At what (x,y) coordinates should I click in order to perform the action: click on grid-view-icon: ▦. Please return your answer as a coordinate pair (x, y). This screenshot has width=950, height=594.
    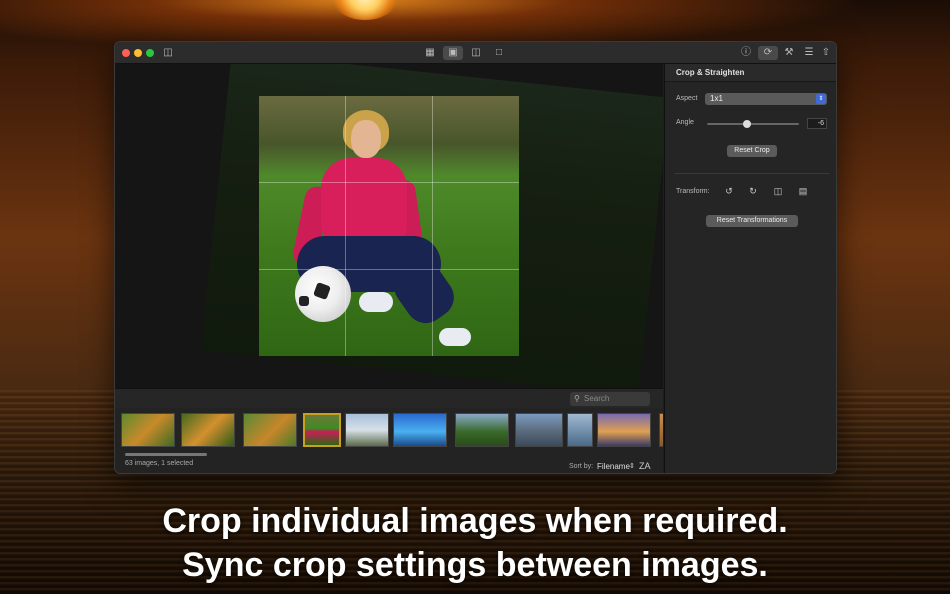
    Looking at the image, I should click on (430, 53).